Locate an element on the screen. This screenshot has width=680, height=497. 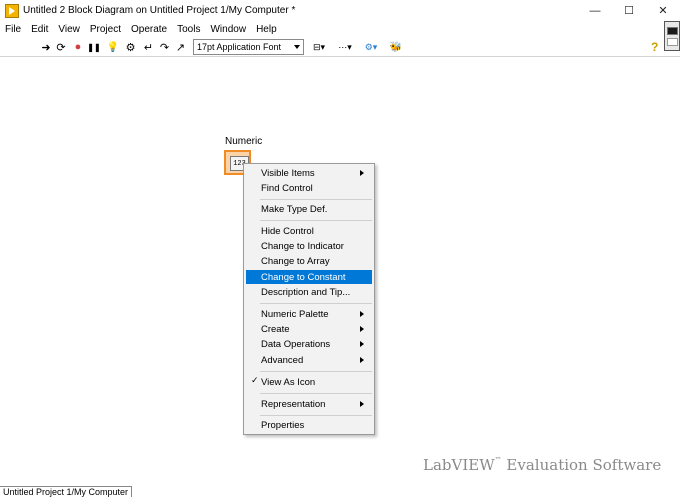
vi-icon-graph is located at coordinates (672, 42).